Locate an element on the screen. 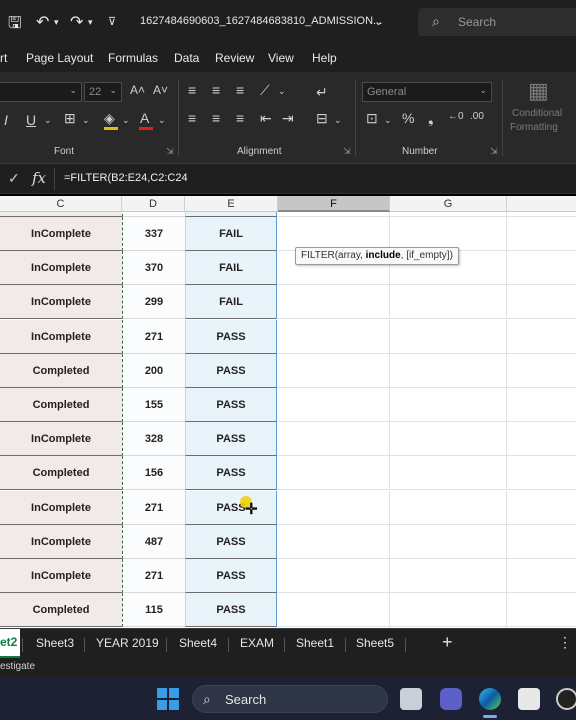 The image size is (576, 720). conditional-formatting-label-2: Formatting is located at coordinates (534, 127).